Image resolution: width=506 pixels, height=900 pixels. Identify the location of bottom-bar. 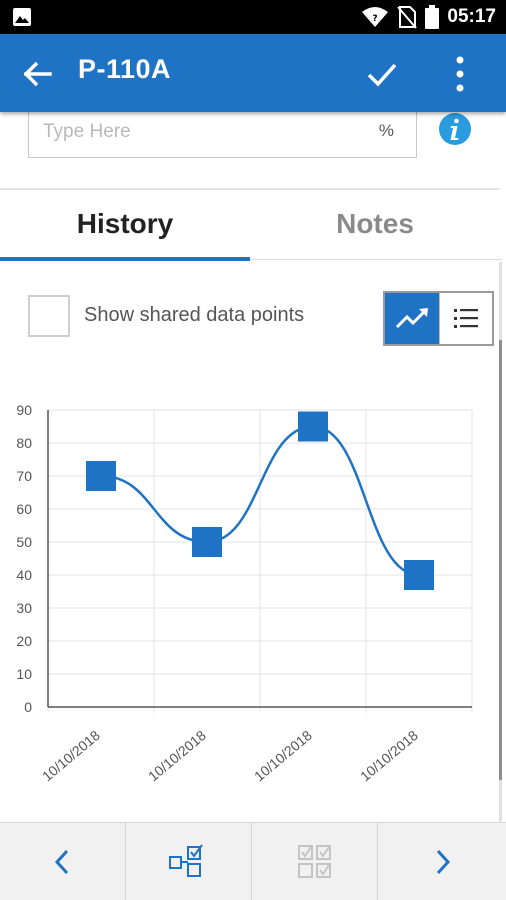
(253, 861).